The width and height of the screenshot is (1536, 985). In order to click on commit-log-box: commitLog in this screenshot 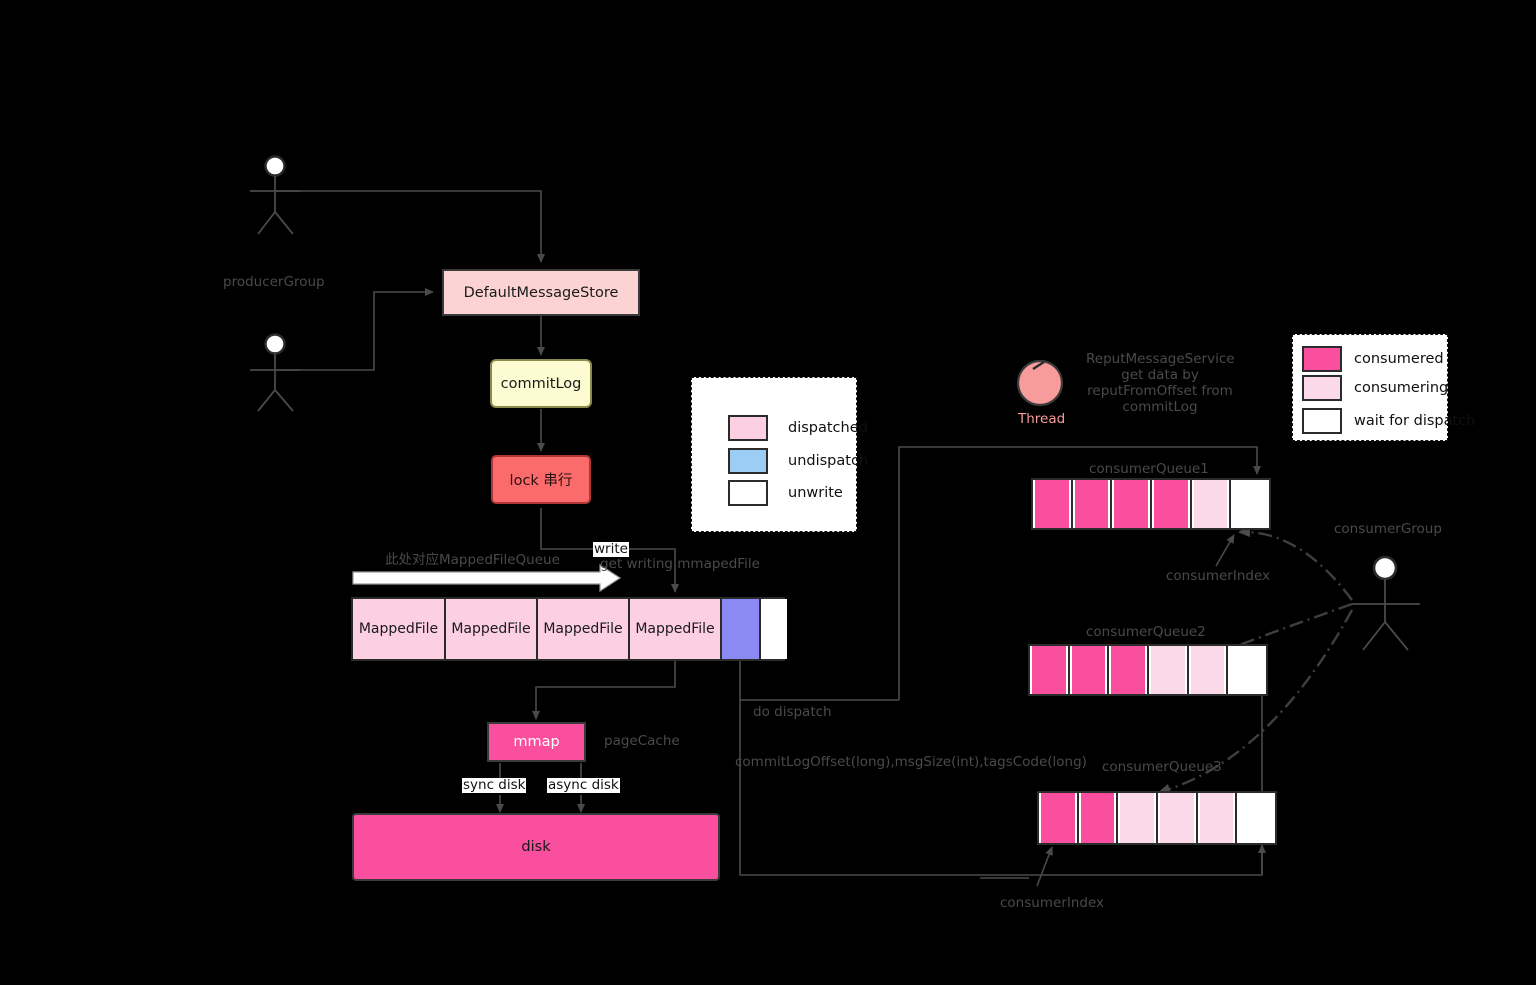, I will do `click(541, 383)`.